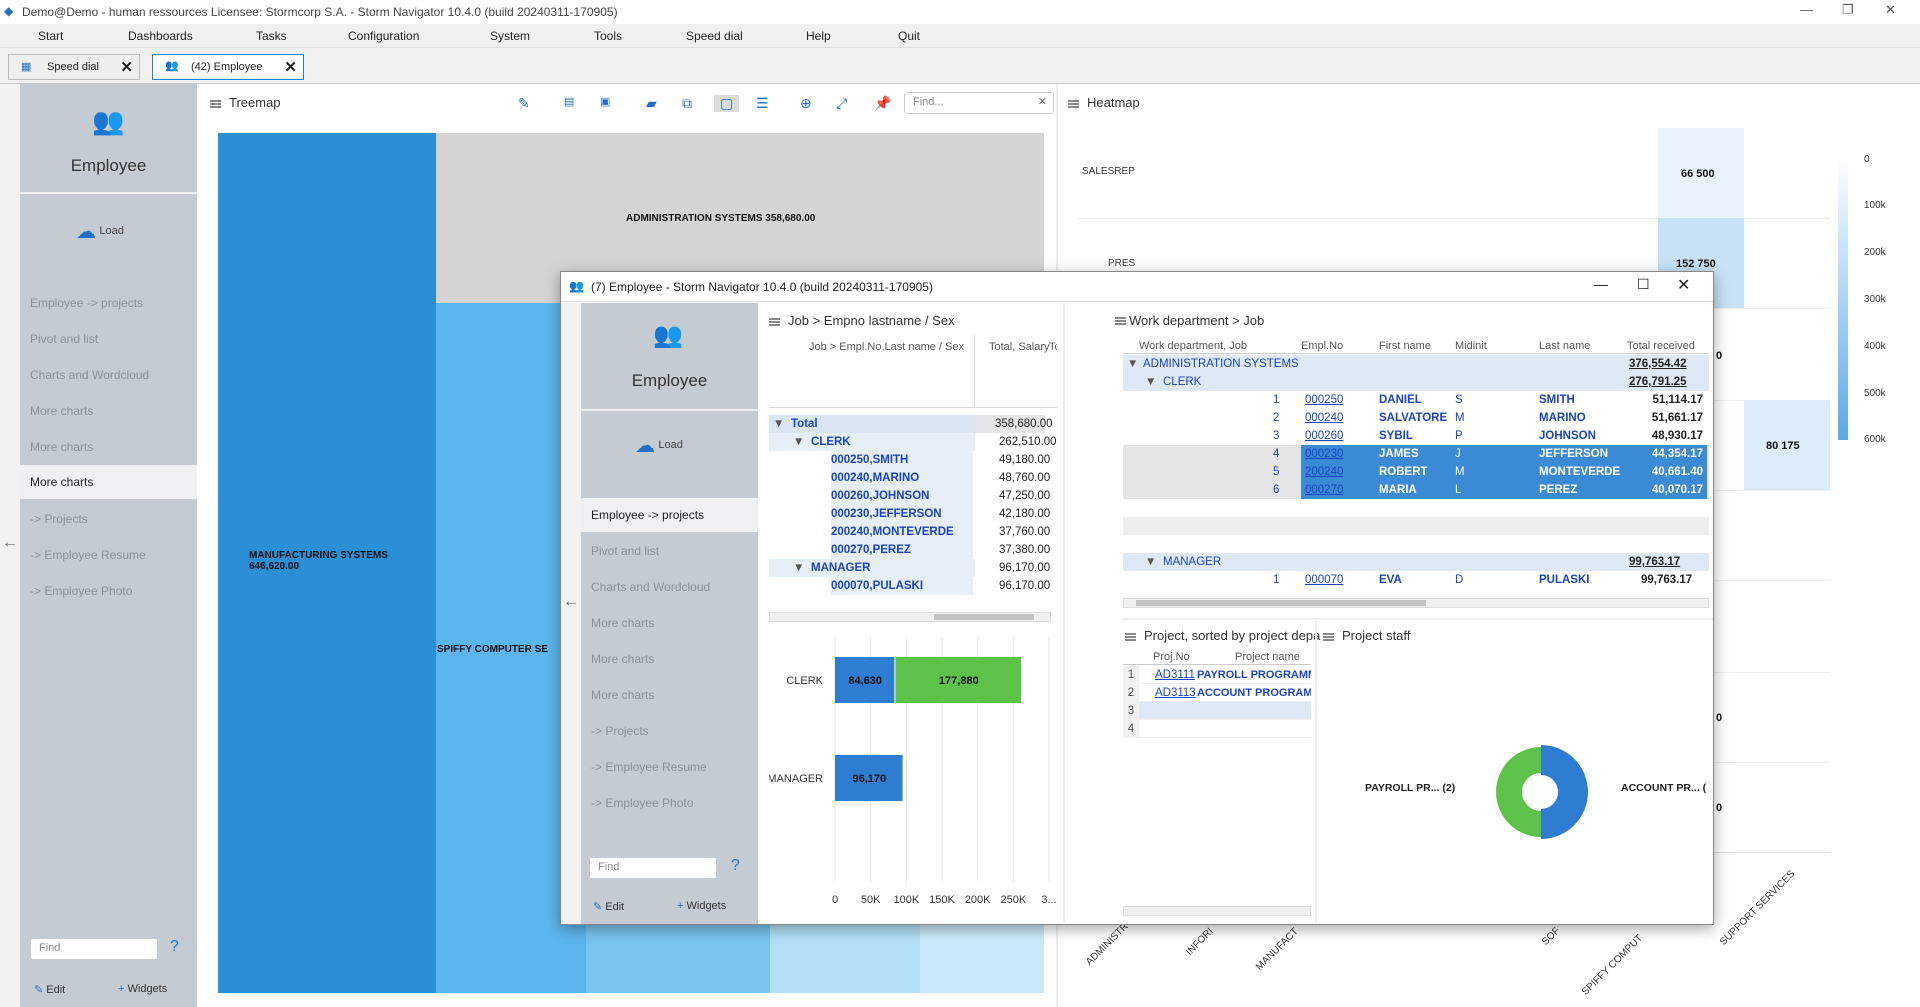 The height and width of the screenshot is (1007, 1920). I want to click on grid-row-employee: 1 000250 DANIEL S SMITH 51,114.17, so click(1416, 400).